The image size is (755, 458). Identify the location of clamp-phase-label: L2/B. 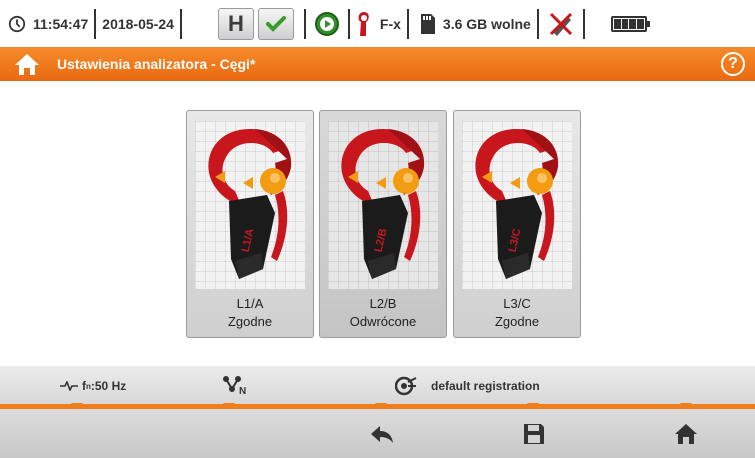
(383, 303).